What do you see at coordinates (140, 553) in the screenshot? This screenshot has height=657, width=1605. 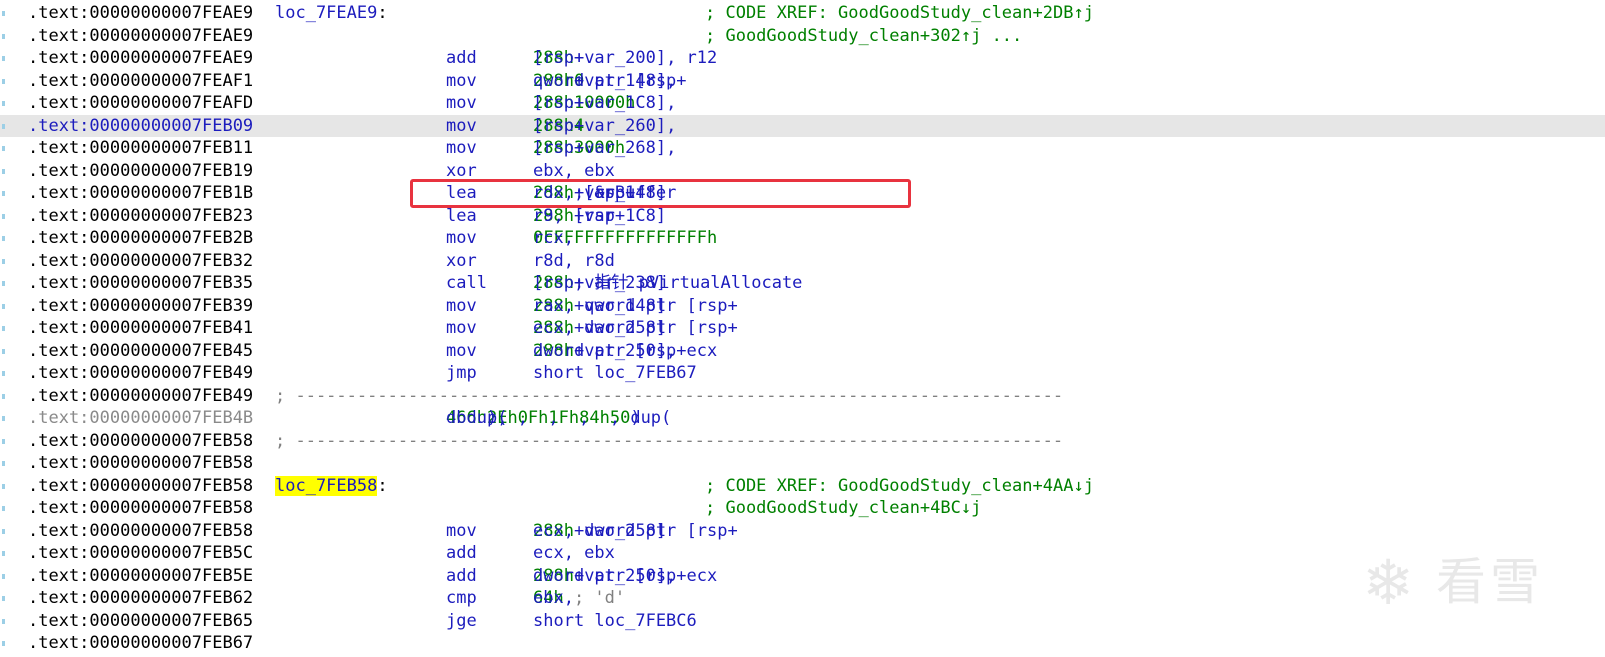 I see `line-address: .text:00000000007FEB5C` at bounding box center [140, 553].